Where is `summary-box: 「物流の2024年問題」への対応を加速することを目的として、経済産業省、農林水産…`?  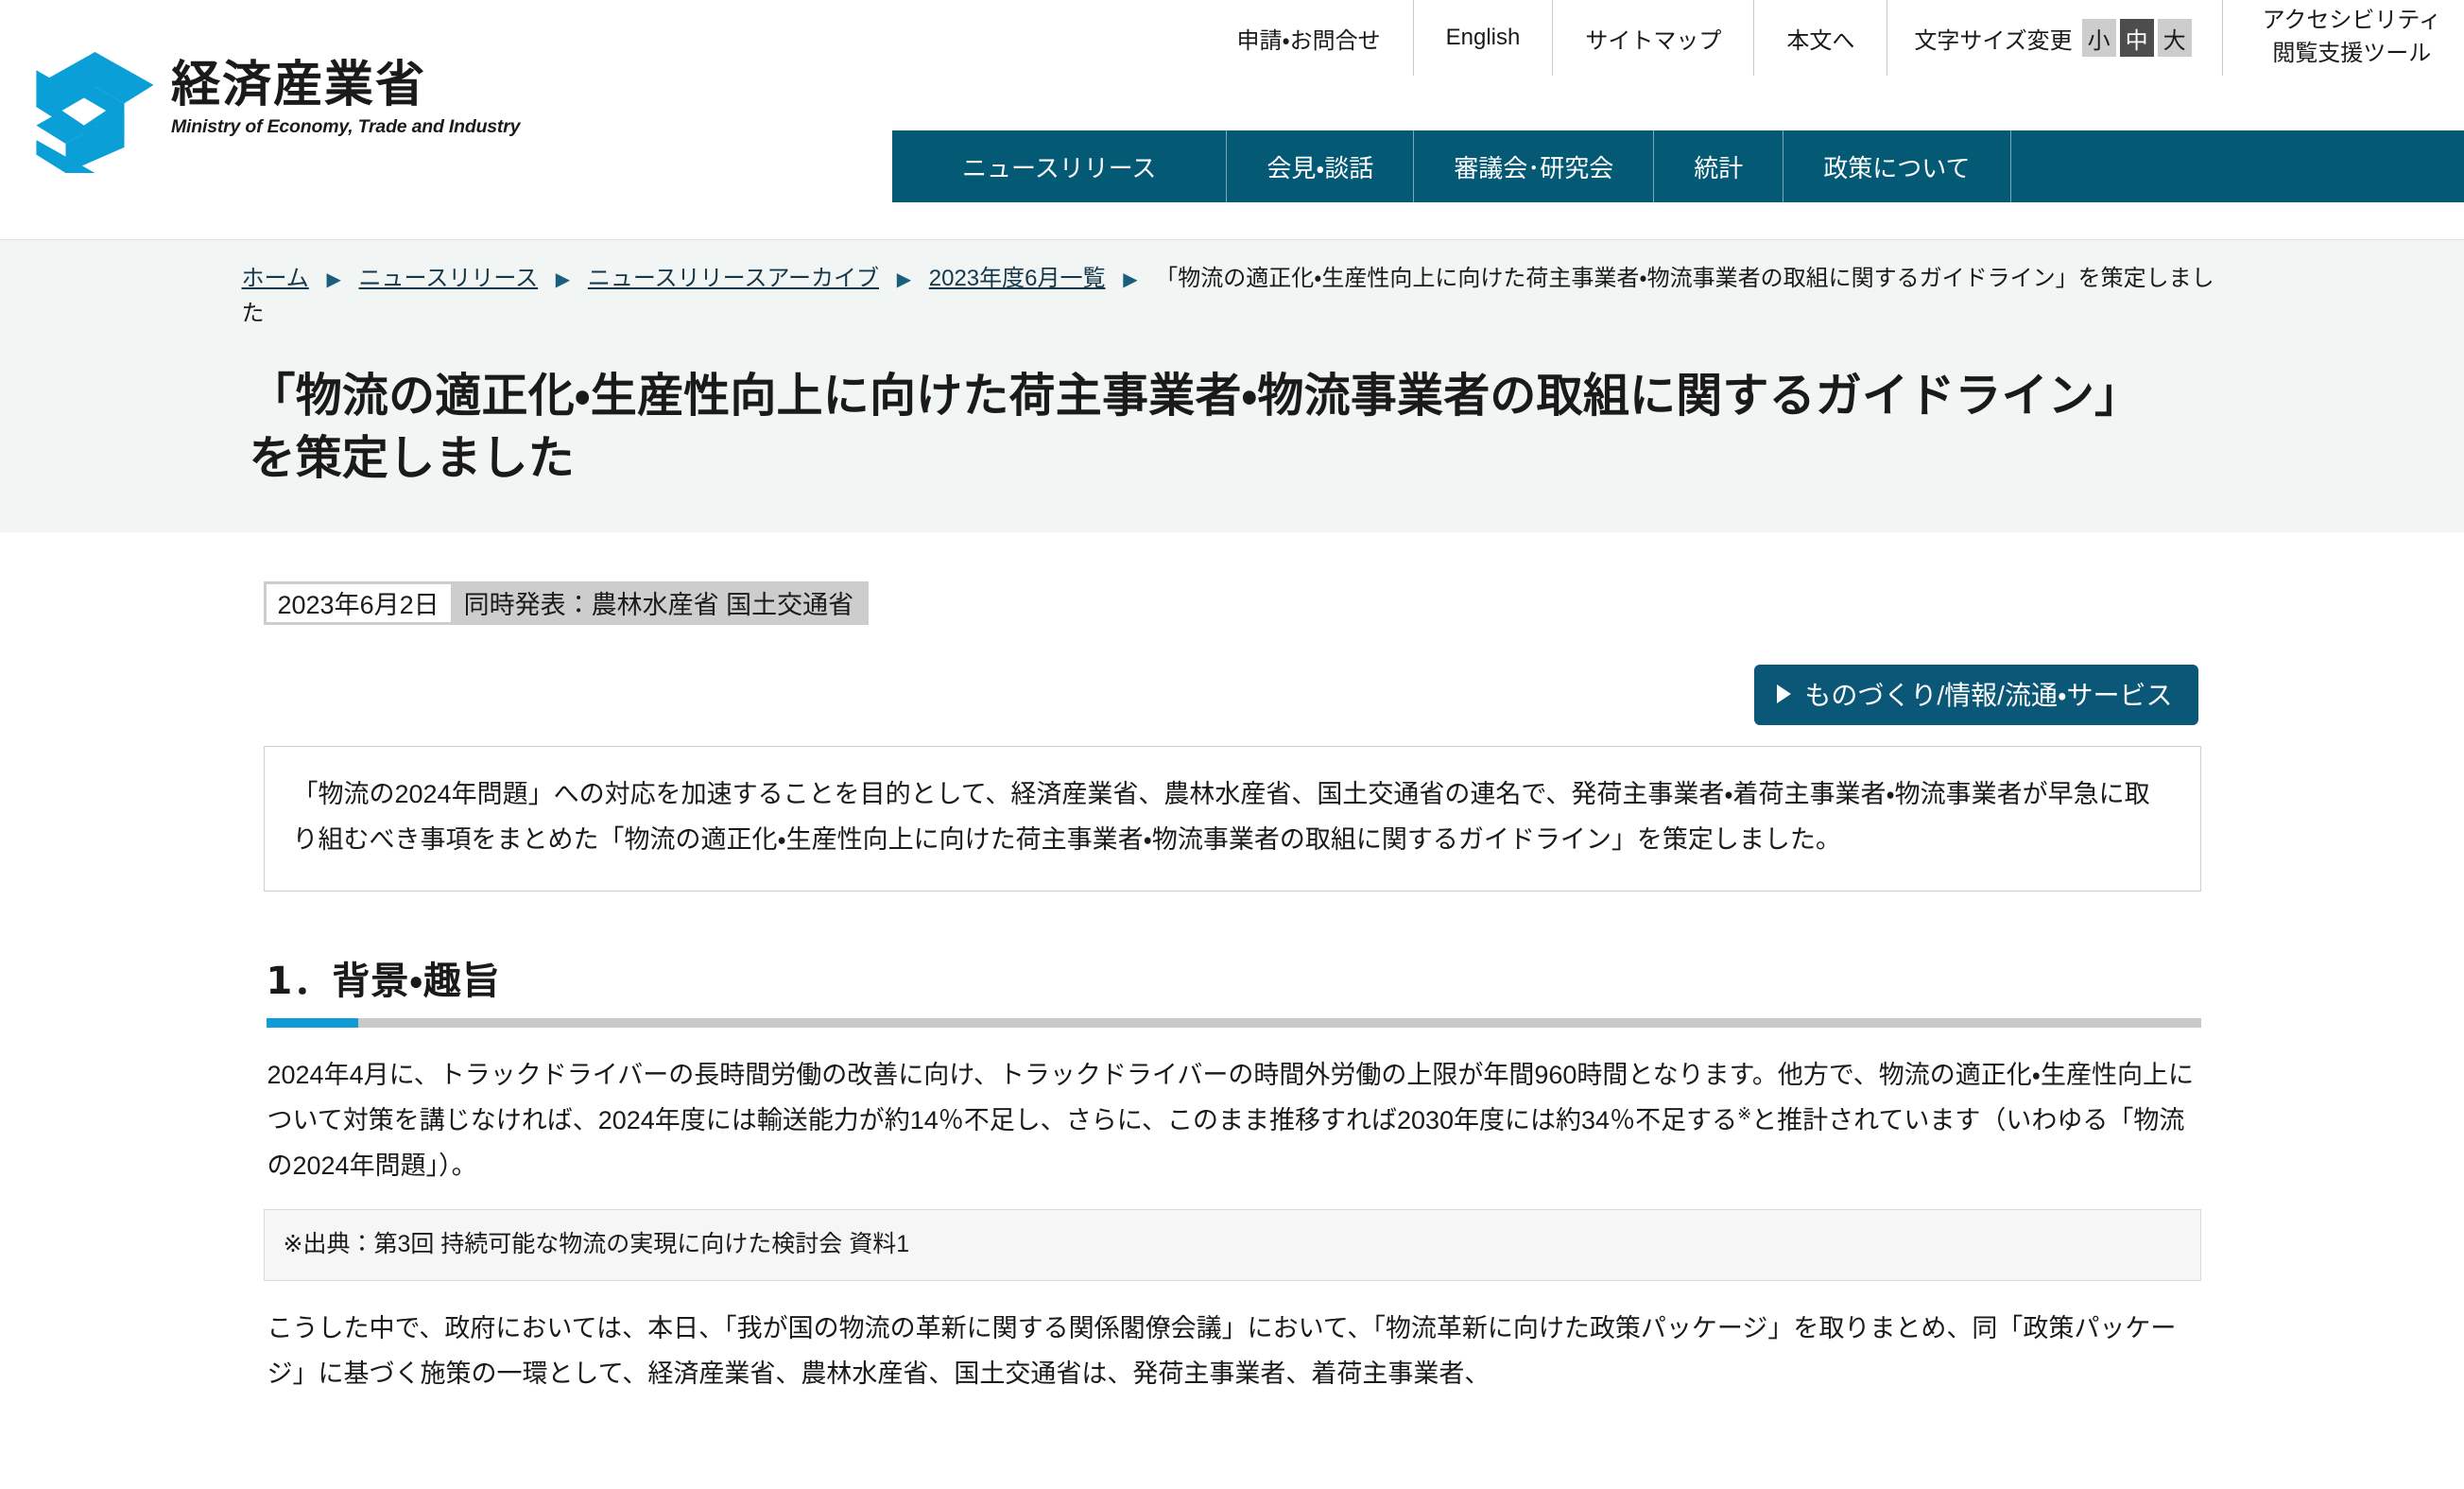 summary-box: 「物流の2024年問題」への対応を加速することを目的として、経済産業省、農林水産… is located at coordinates (1232, 818).